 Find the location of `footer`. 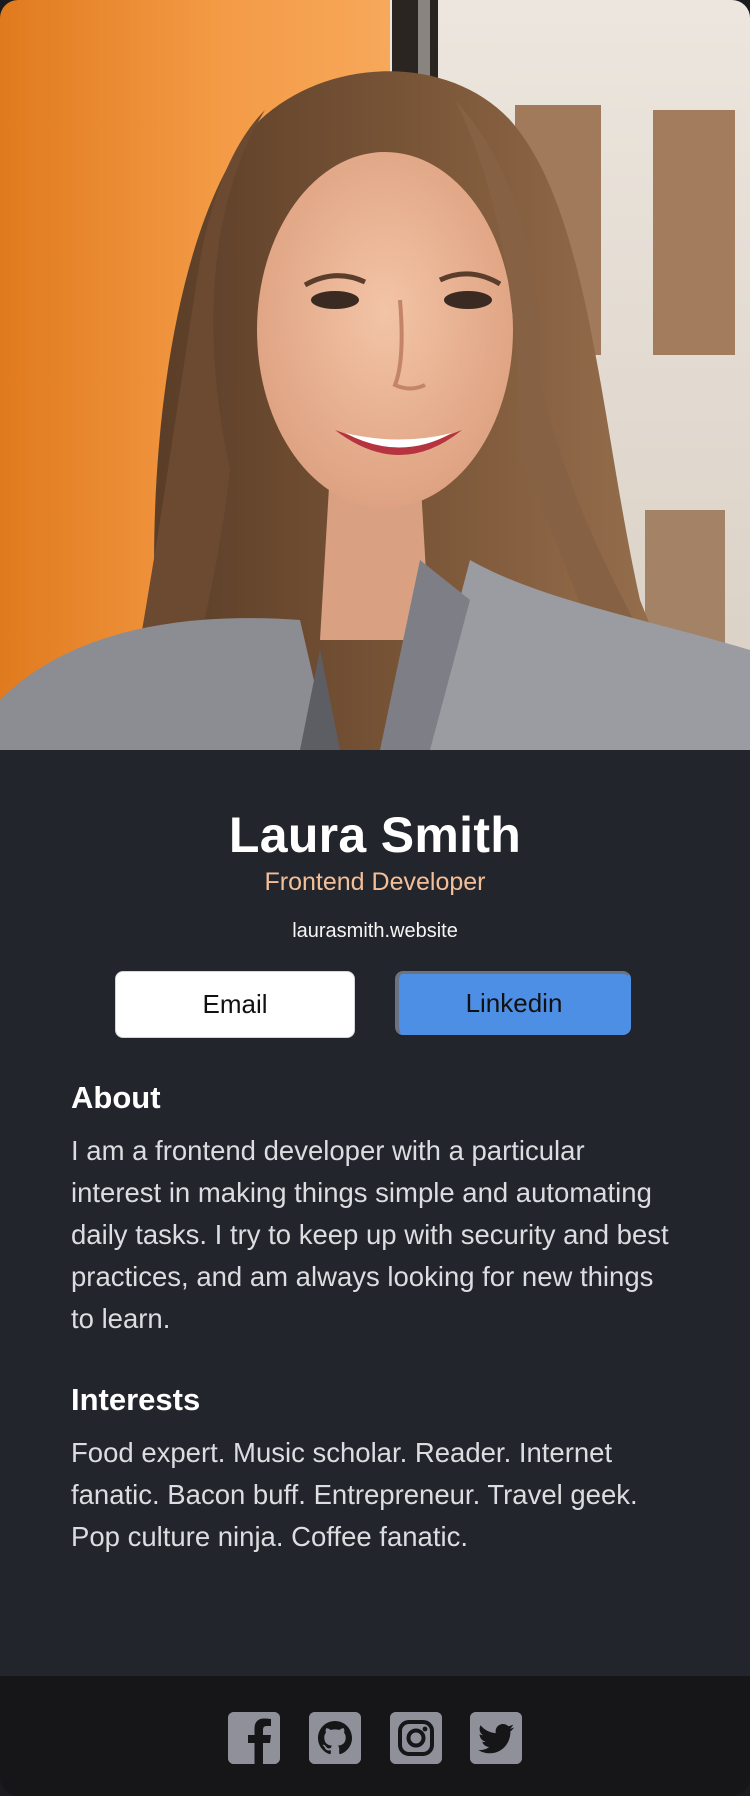

footer is located at coordinates (375, 1736).